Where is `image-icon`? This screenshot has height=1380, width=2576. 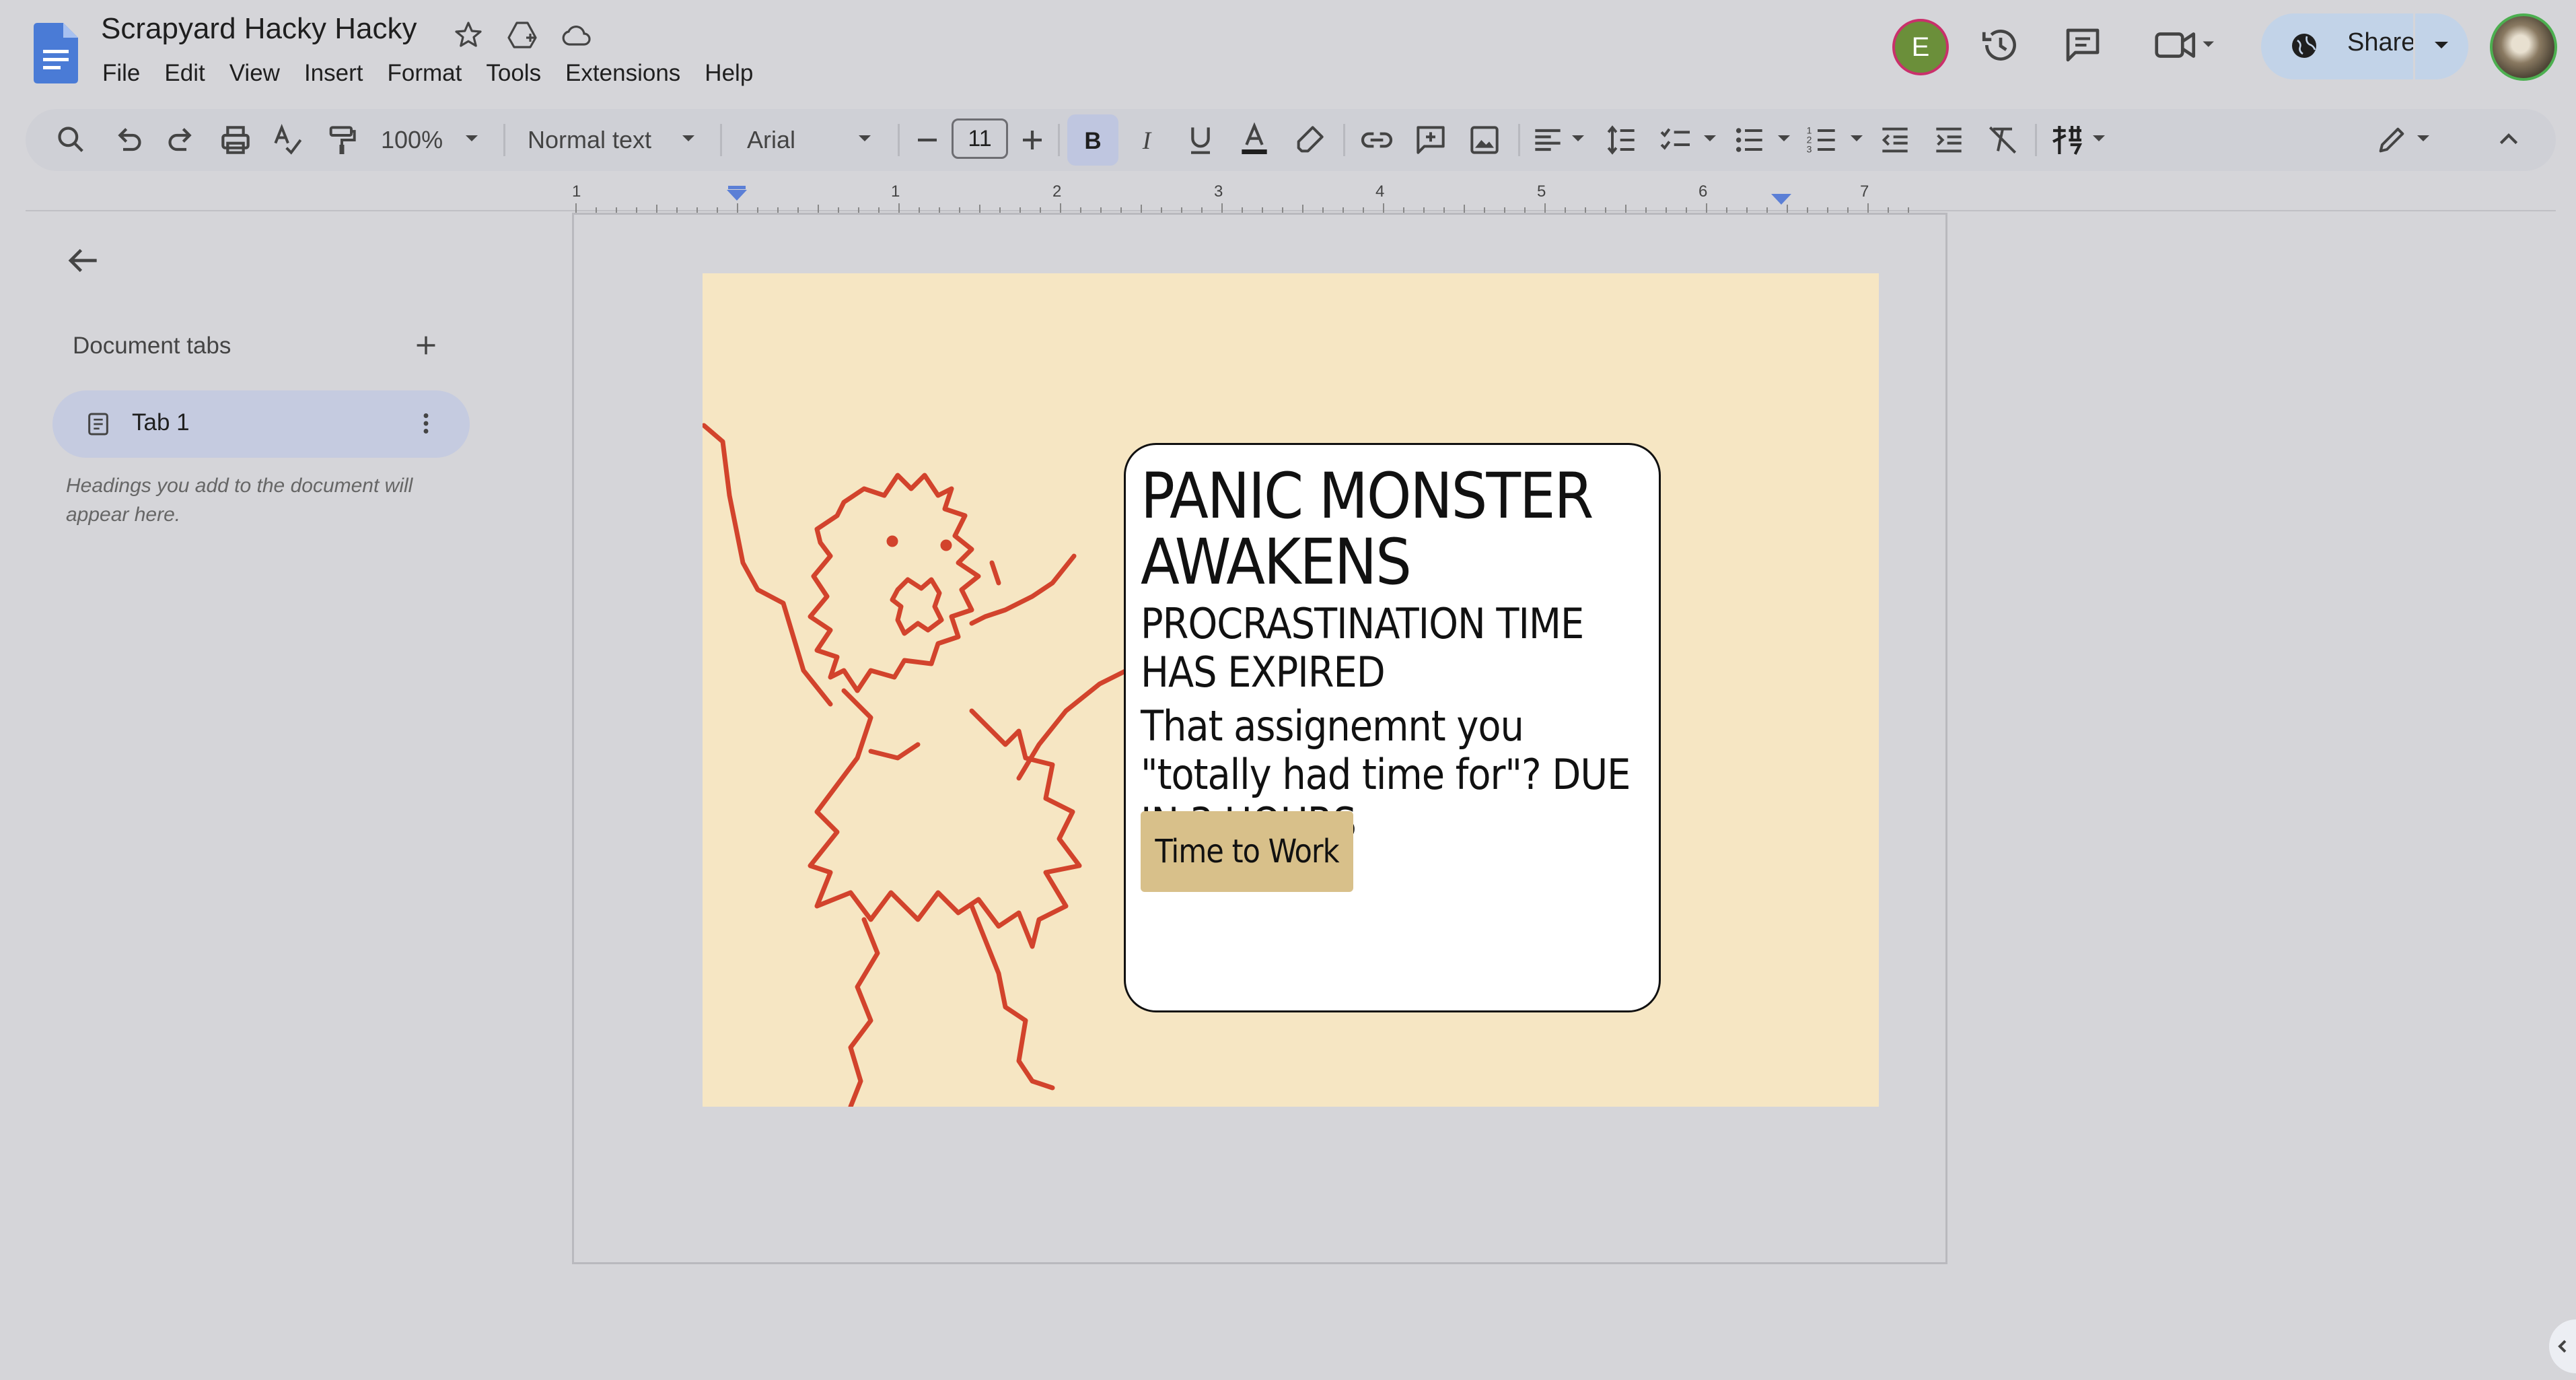 image-icon is located at coordinates (1484, 140).